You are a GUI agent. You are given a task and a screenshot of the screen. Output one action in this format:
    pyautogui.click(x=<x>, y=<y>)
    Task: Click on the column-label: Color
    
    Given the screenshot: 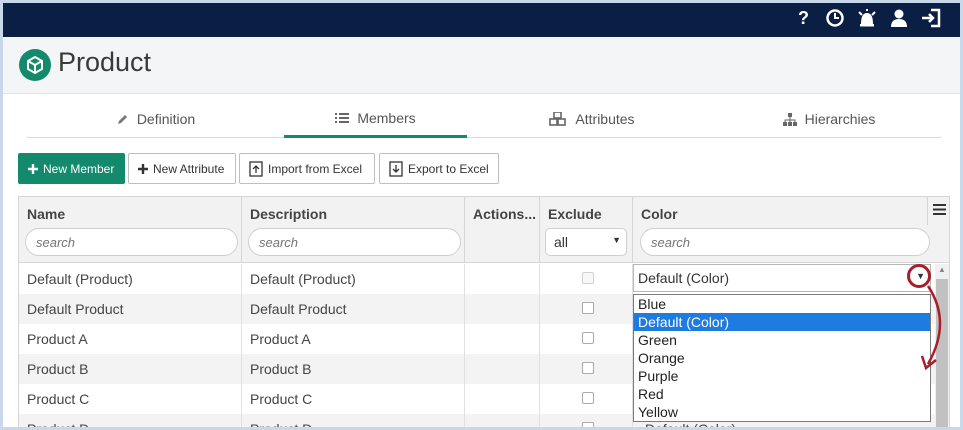 What is the action you would take?
    pyautogui.click(x=659, y=214)
    